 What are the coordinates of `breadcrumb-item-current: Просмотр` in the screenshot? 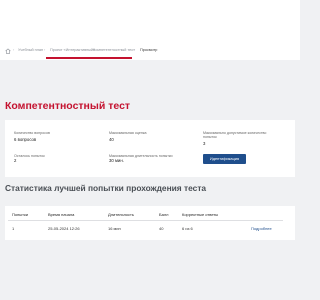 It's located at (149, 50).